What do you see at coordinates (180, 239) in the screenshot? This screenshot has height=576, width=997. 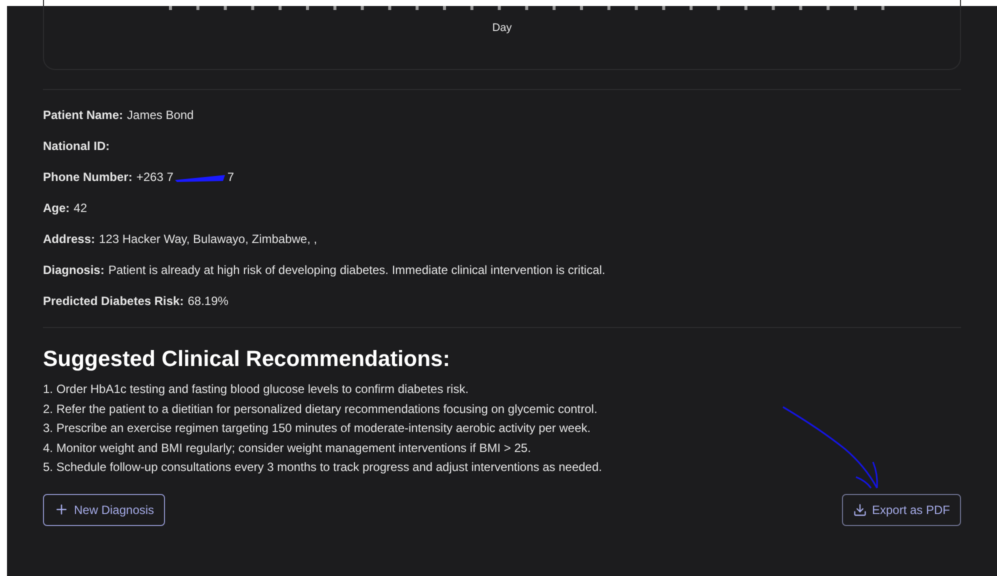 I see `patient-detail: Address: 123 Hacker Way, Bulawayo, Zimbabwe, ,` at bounding box center [180, 239].